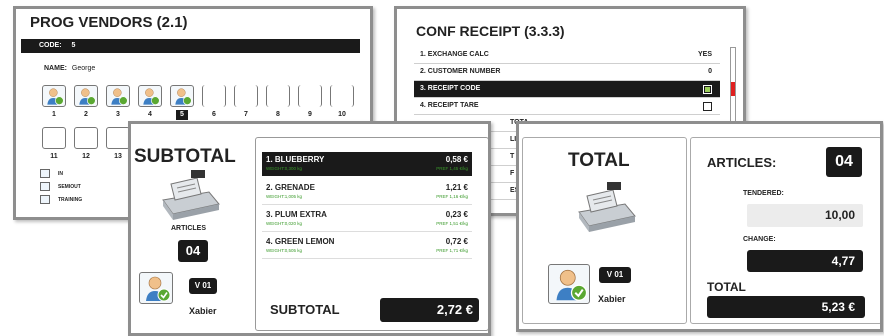 This screenshot has width=884, height=336. Describe the element at coordinates (567, 106) in the screenshot. I see `receipt-row-receipt-tare: 4. RECEIPT TARE` at that location.